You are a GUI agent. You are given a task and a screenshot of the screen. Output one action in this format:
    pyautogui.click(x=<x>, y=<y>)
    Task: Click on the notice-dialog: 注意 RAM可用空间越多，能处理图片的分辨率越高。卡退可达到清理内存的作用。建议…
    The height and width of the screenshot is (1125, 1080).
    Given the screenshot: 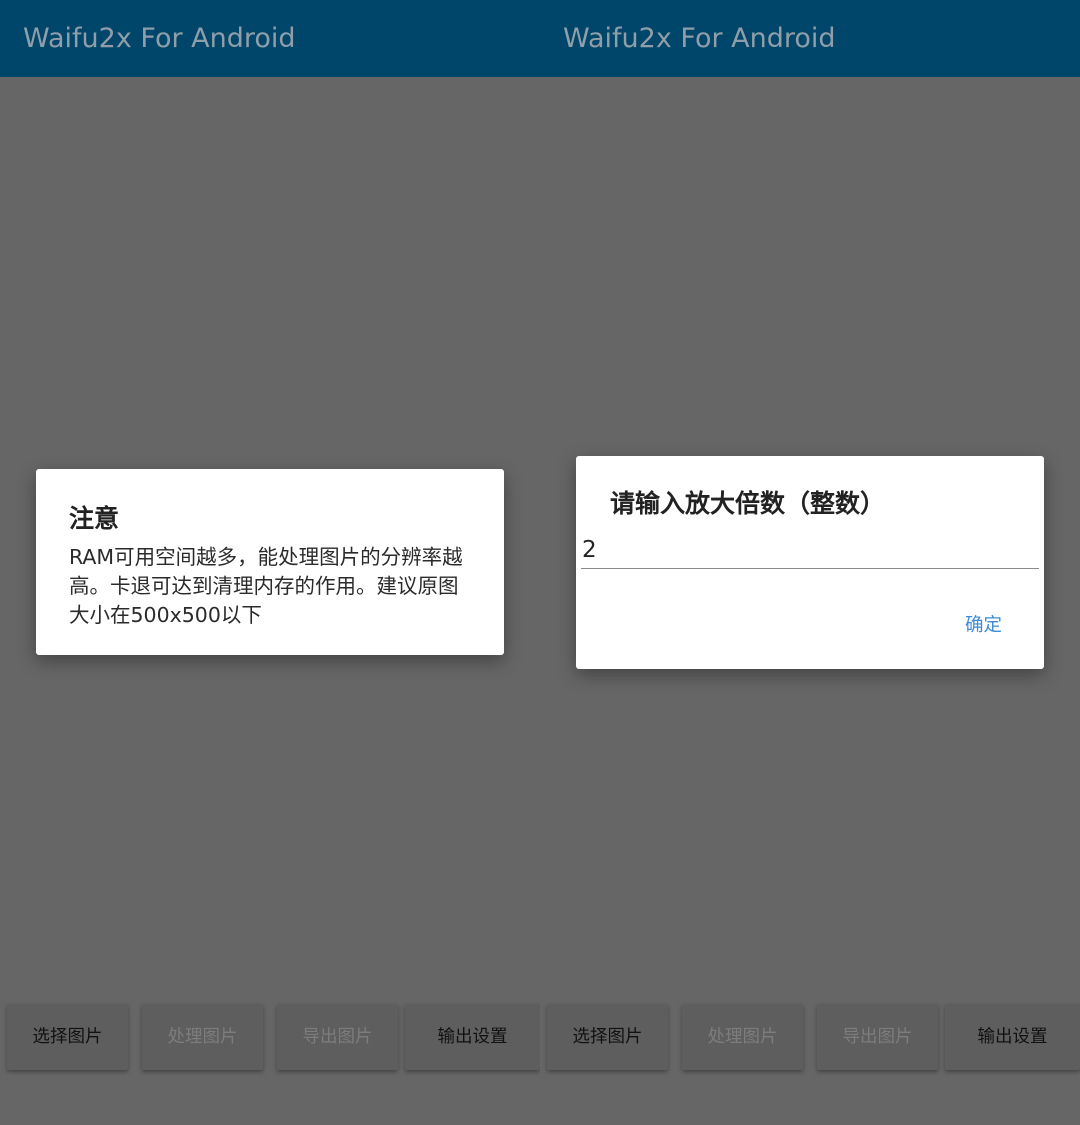 What is the action you would take?
    pyautogui.click(x=270, y=562)
    